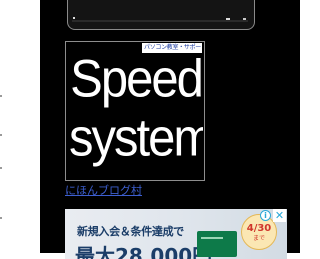 Image resolution: width=320 pixels, height=259 pixels. Describe the element at coordinates (217, 244) in the screenshot. I see `card-image` at that location.